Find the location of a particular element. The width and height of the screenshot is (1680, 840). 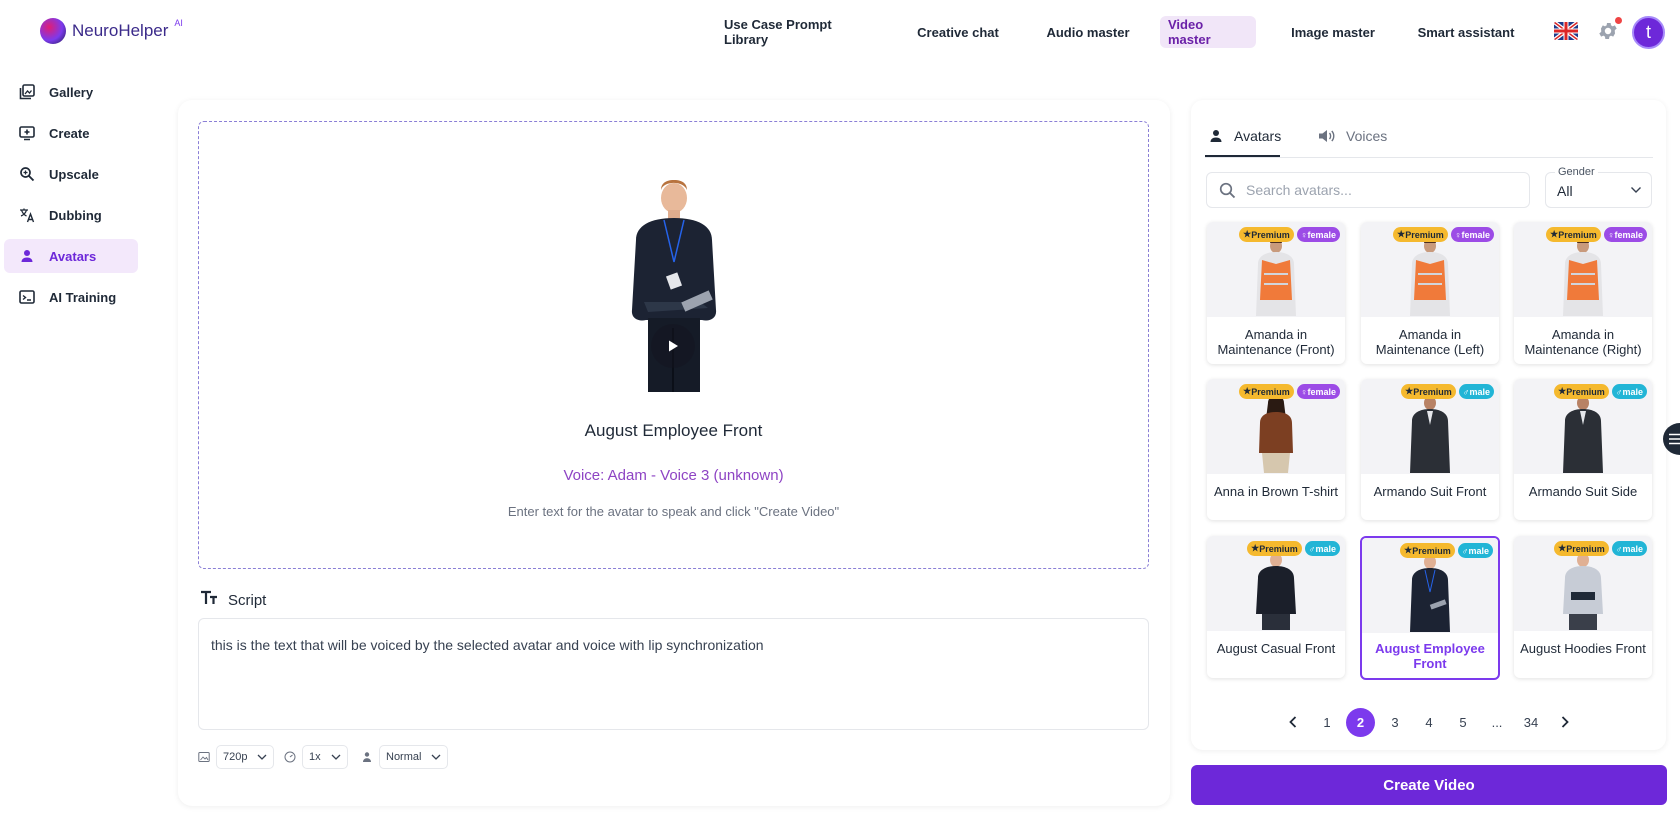

terminal-icon is located at coordinates (27, 297).